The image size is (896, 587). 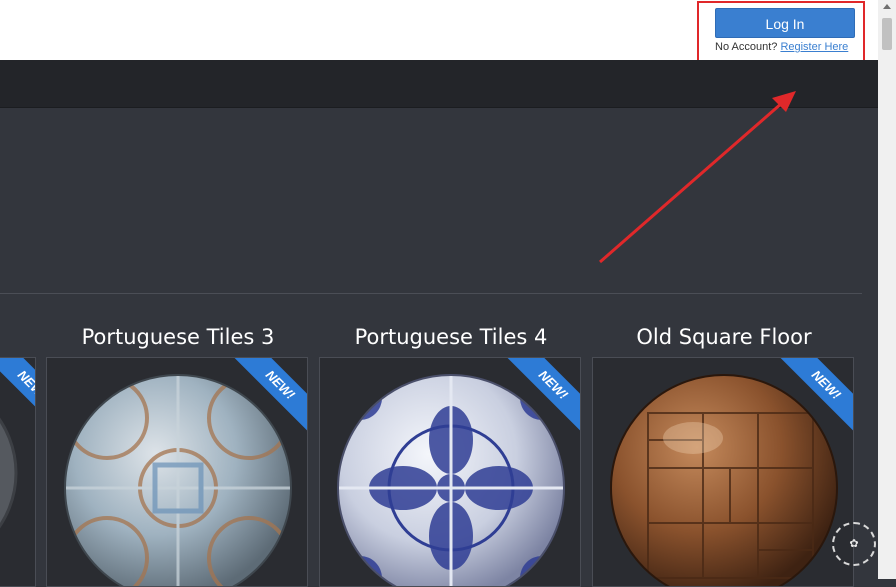 What do you see at coordinates (723, 472) in the screenshot?
I see `material-card-old-square-floor: NEW!` at bounding box center [723, 472].